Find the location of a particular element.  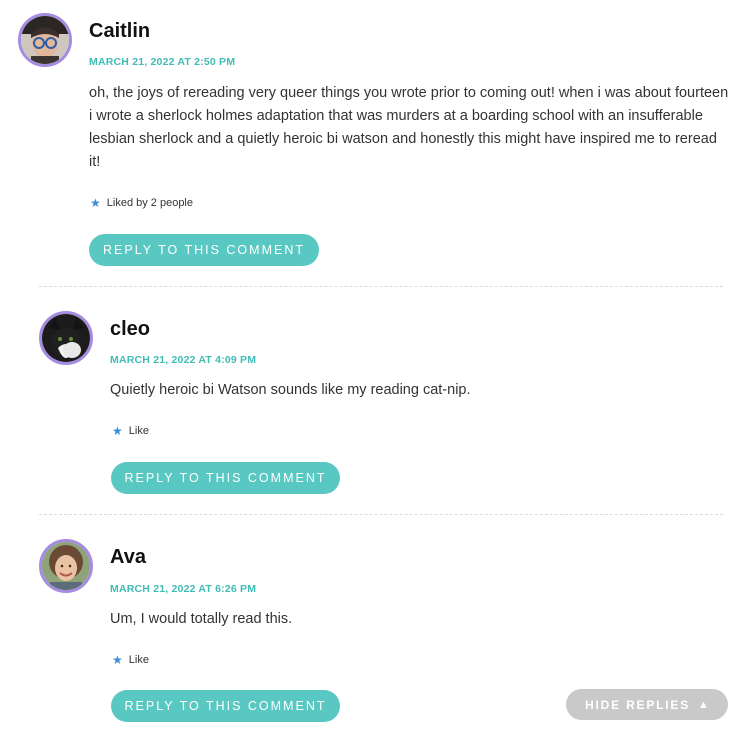

like-label: Liked by 2 people is located at coordinates (149, 203).